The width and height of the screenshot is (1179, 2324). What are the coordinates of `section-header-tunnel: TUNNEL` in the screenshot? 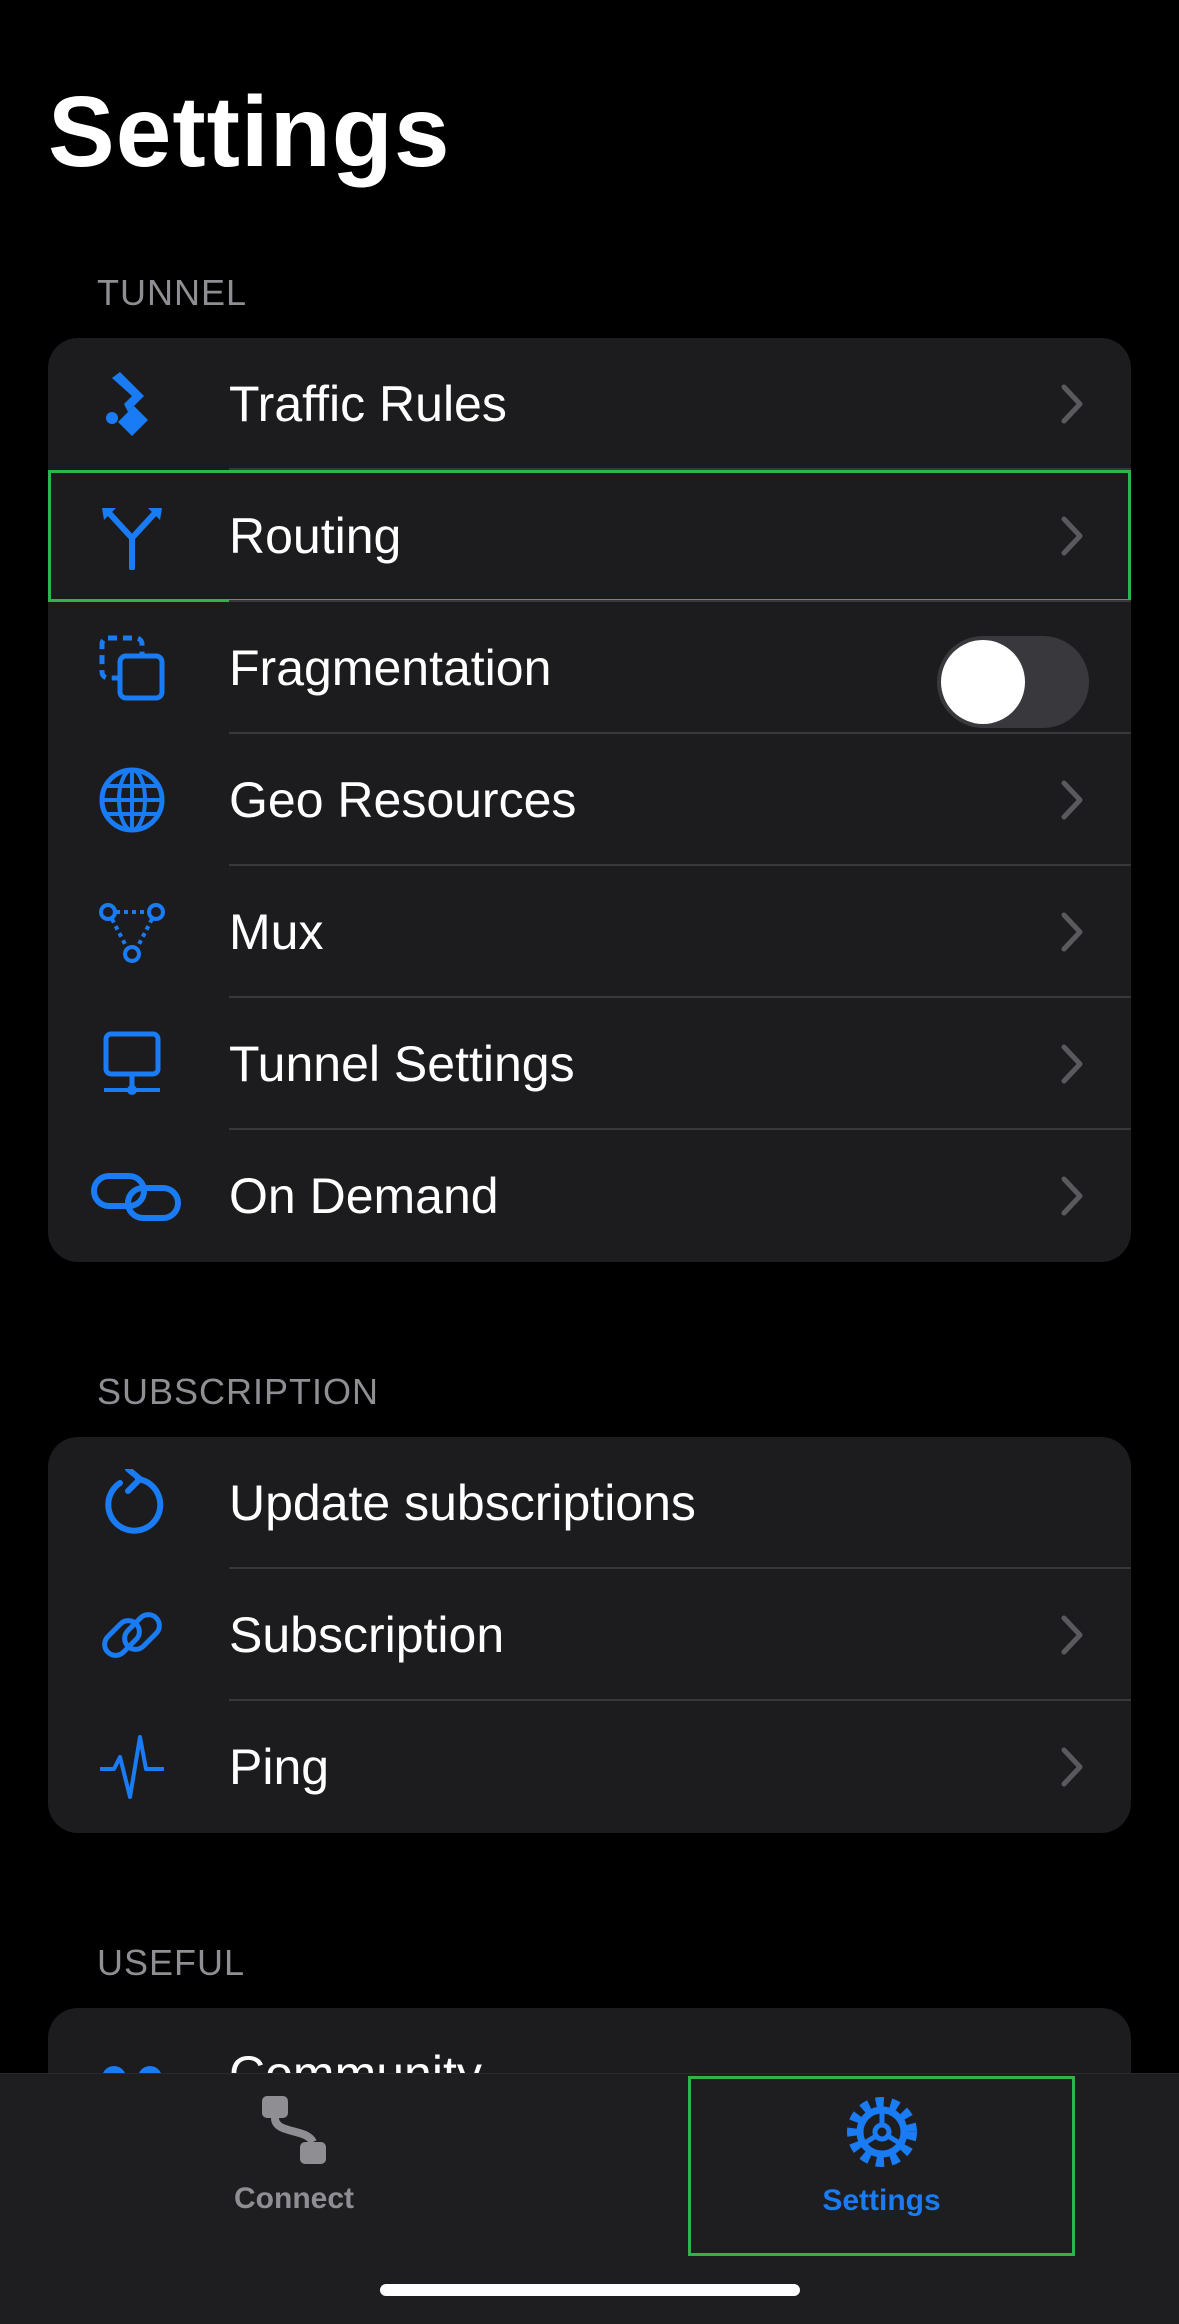 It's located at (172, 292).